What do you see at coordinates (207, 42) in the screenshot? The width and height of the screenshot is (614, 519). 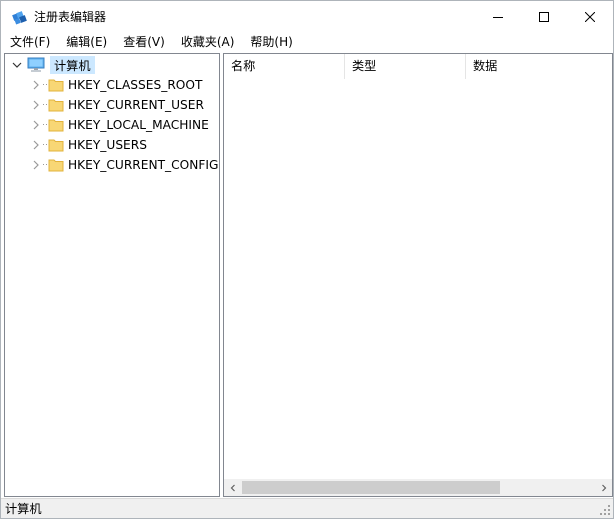 I see `menu-favorites: 收藏夹(A)` at bounding box center [207, 42].